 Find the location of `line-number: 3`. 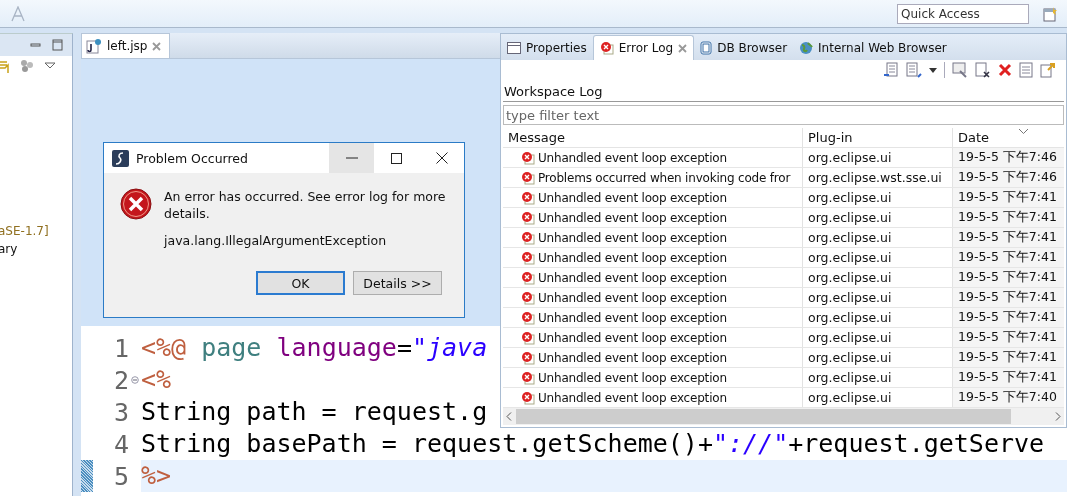

line-number: 3 is located at coordinates (121, 412).